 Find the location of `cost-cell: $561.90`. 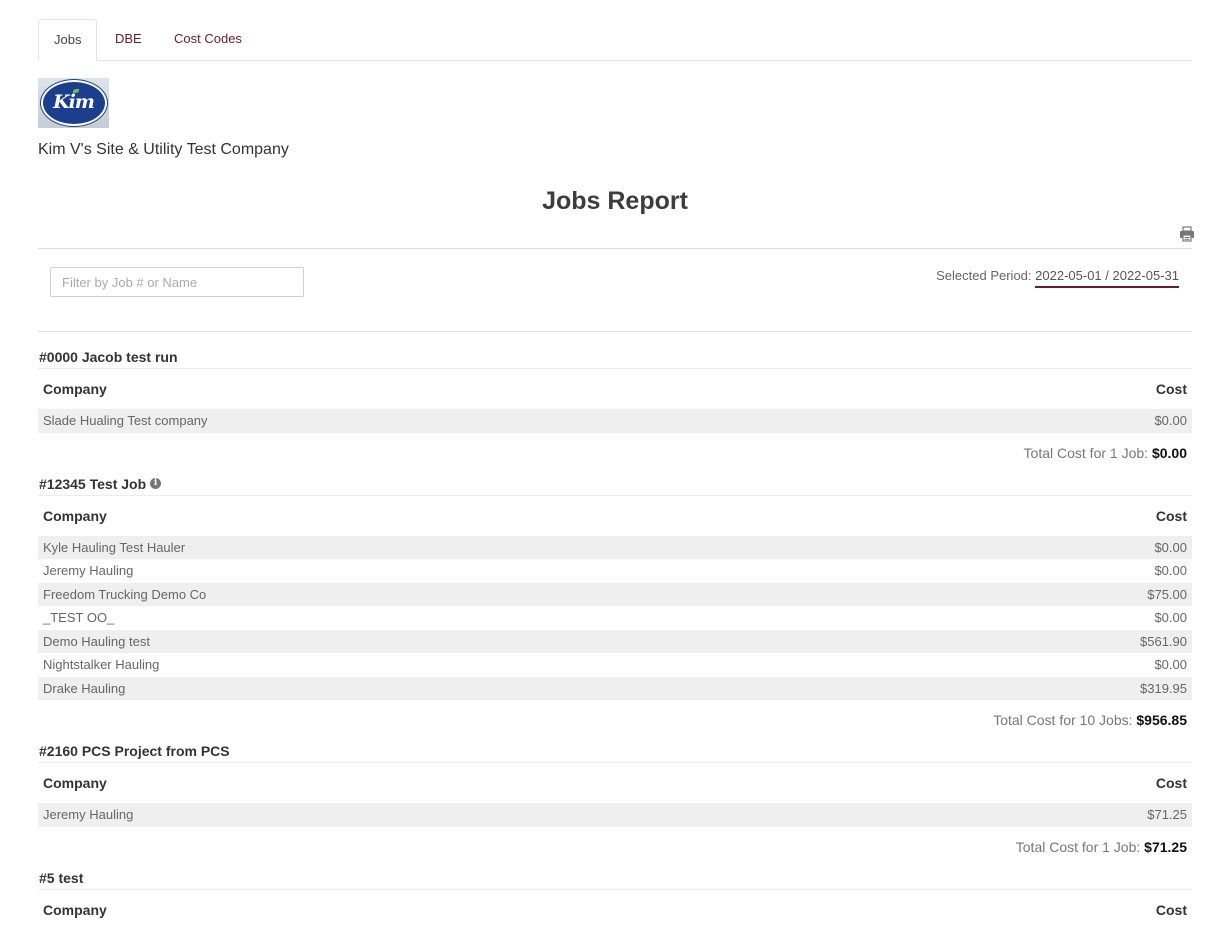

cost-cell: $561.90 is located at coordinates (1163, 641).